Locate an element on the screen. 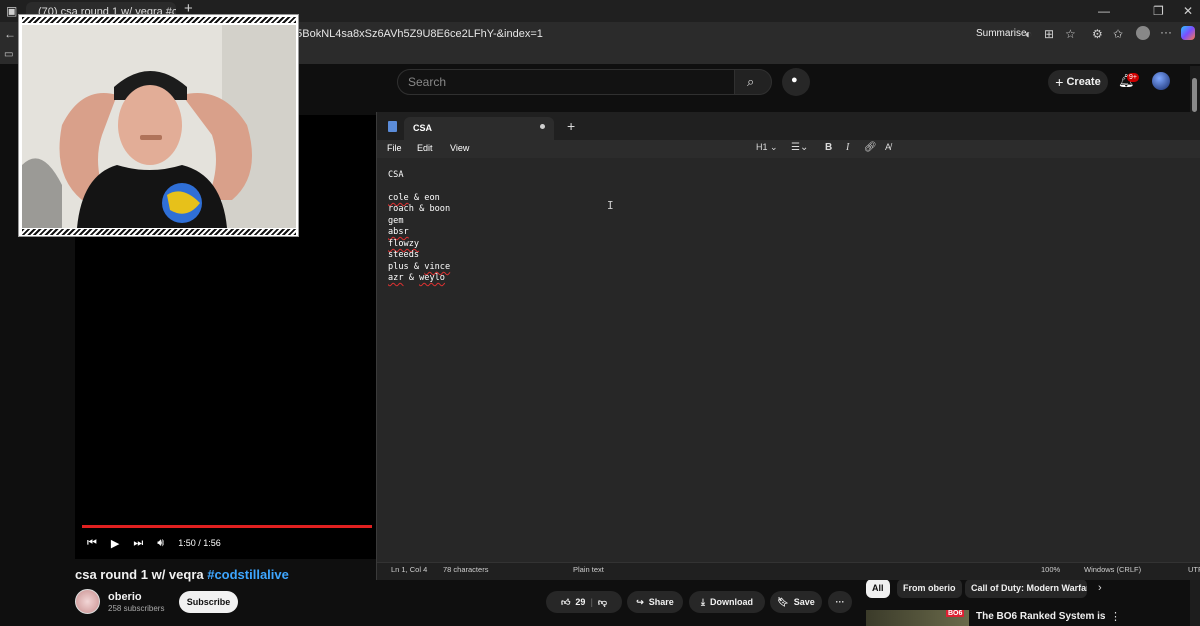 Image resolution: width=1200 pixels, height=626 pixels. save-label: Save is located at coordinates (804, 602).